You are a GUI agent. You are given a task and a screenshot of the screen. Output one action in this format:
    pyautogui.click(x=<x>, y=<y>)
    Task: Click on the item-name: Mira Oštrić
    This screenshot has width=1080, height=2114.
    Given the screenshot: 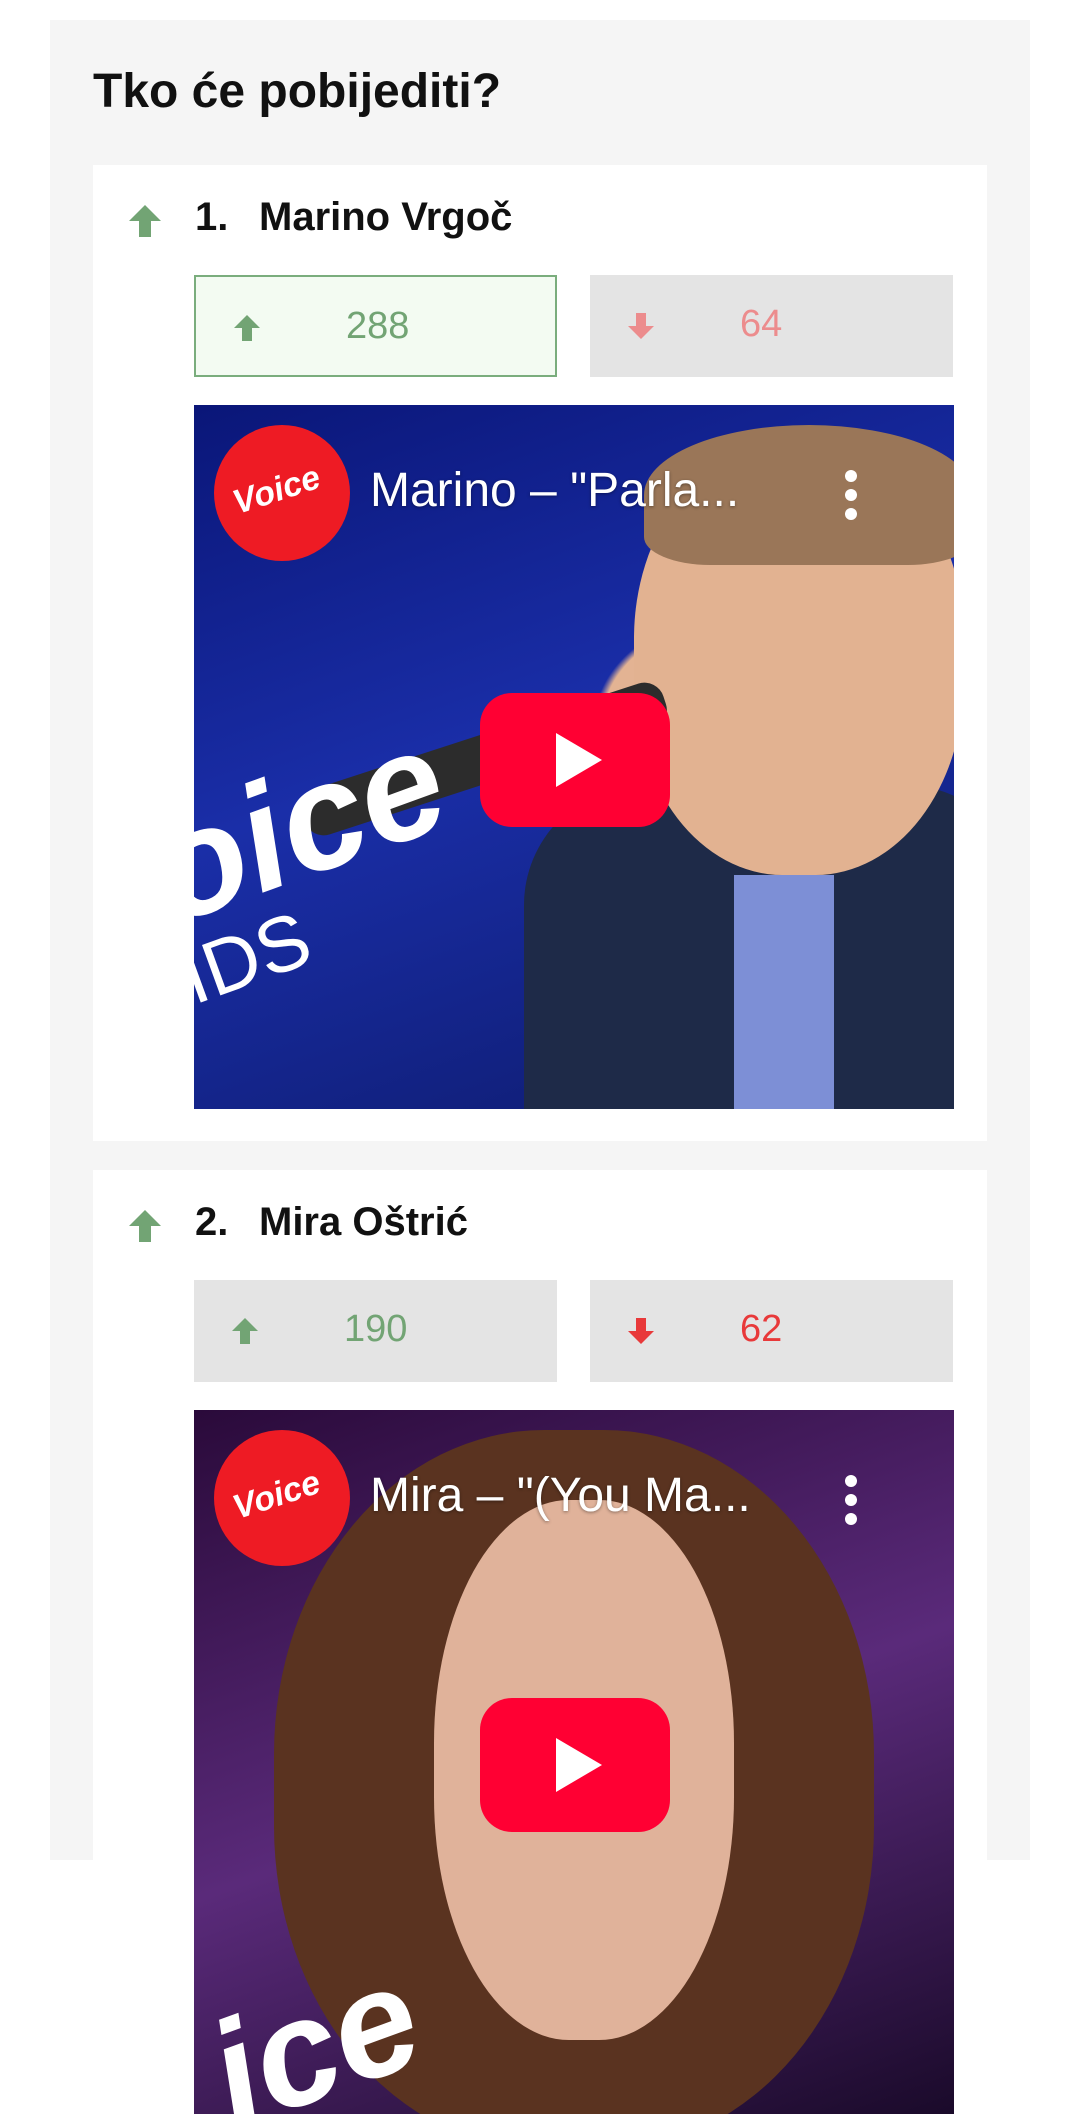 What is the action you would take?
    pyautogui.click(x=363, y=1222)
    